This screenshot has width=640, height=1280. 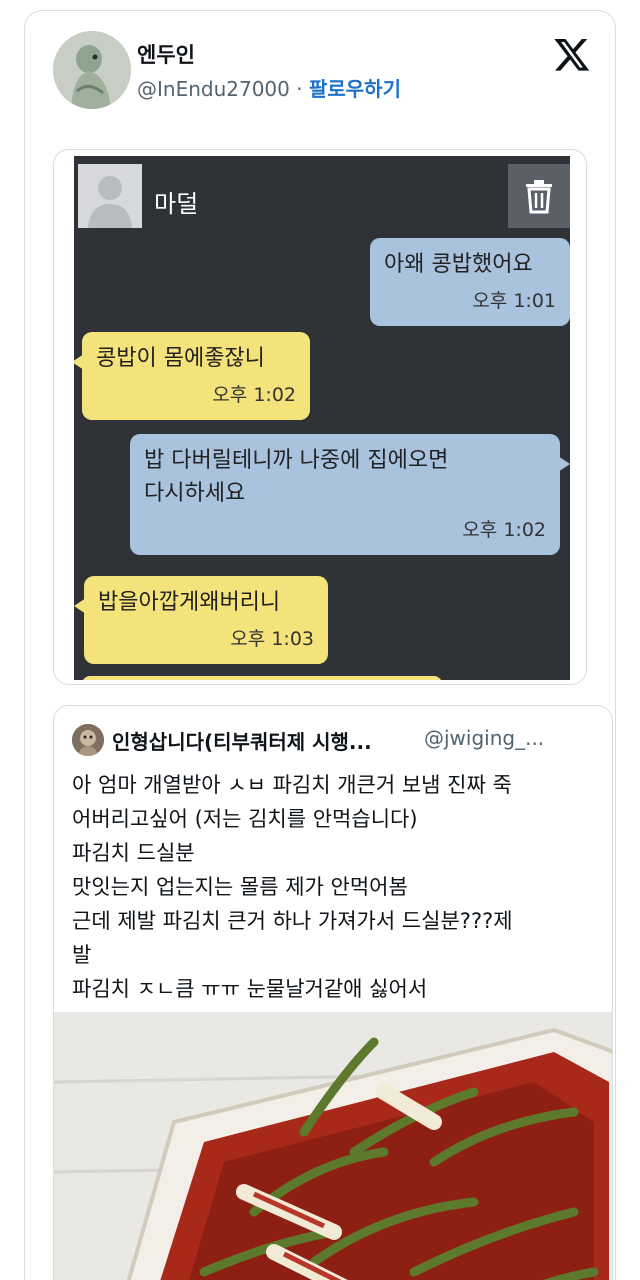 I want to click on default-profile-icon, so click(x=110, y=196).